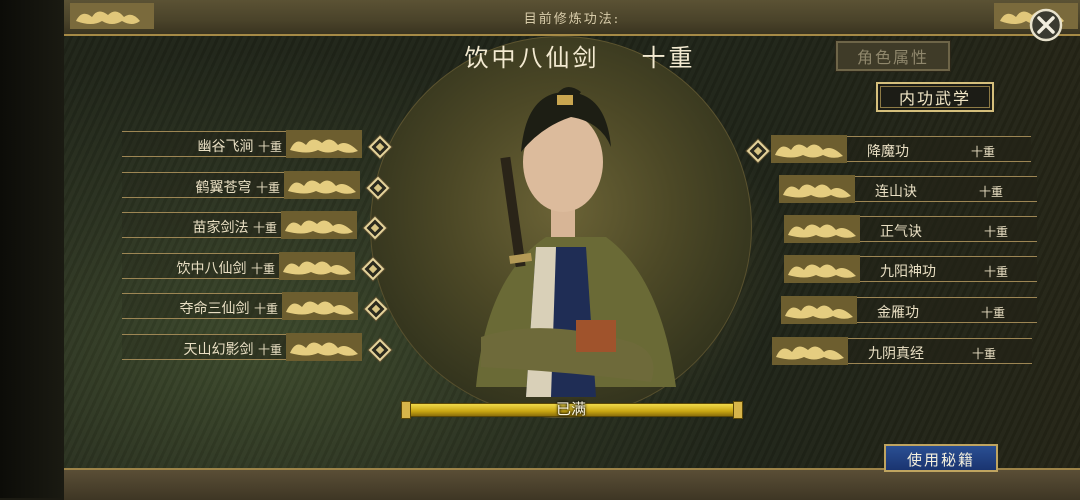 The width and height of the screenshot is (1080, 500). What do you see at coordinates (570, 409) in the screenshot?
I see `progress-label: 已满` at bounding box center [570, 409].